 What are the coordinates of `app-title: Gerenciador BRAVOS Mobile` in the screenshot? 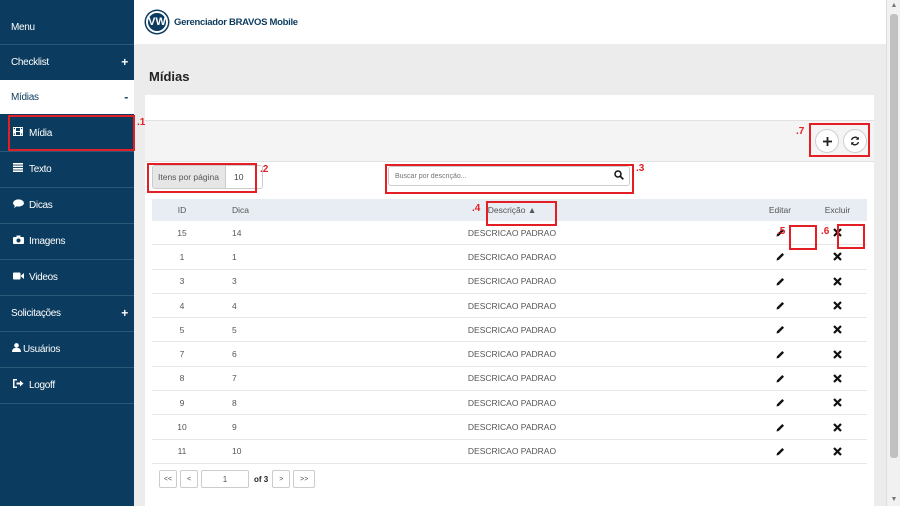 It's located at (236, 22).